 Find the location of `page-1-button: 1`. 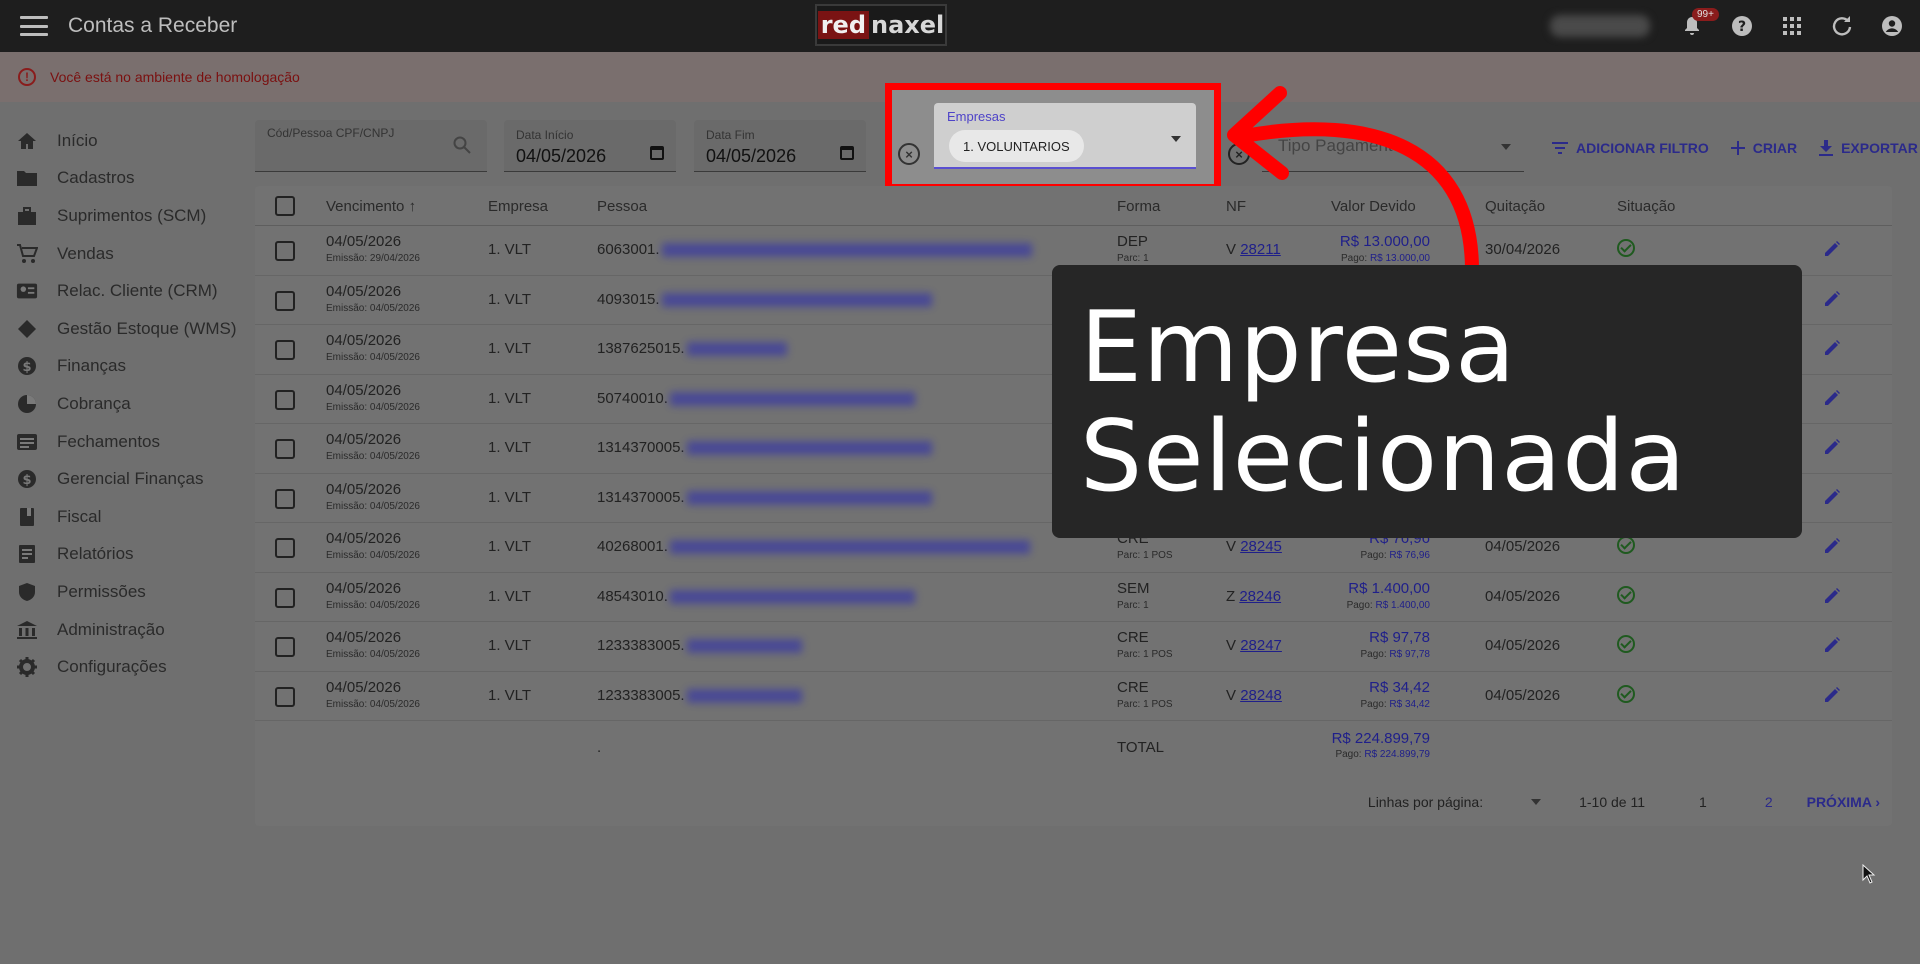

page-1-button: 1 is located at coordinates (1703, 802).